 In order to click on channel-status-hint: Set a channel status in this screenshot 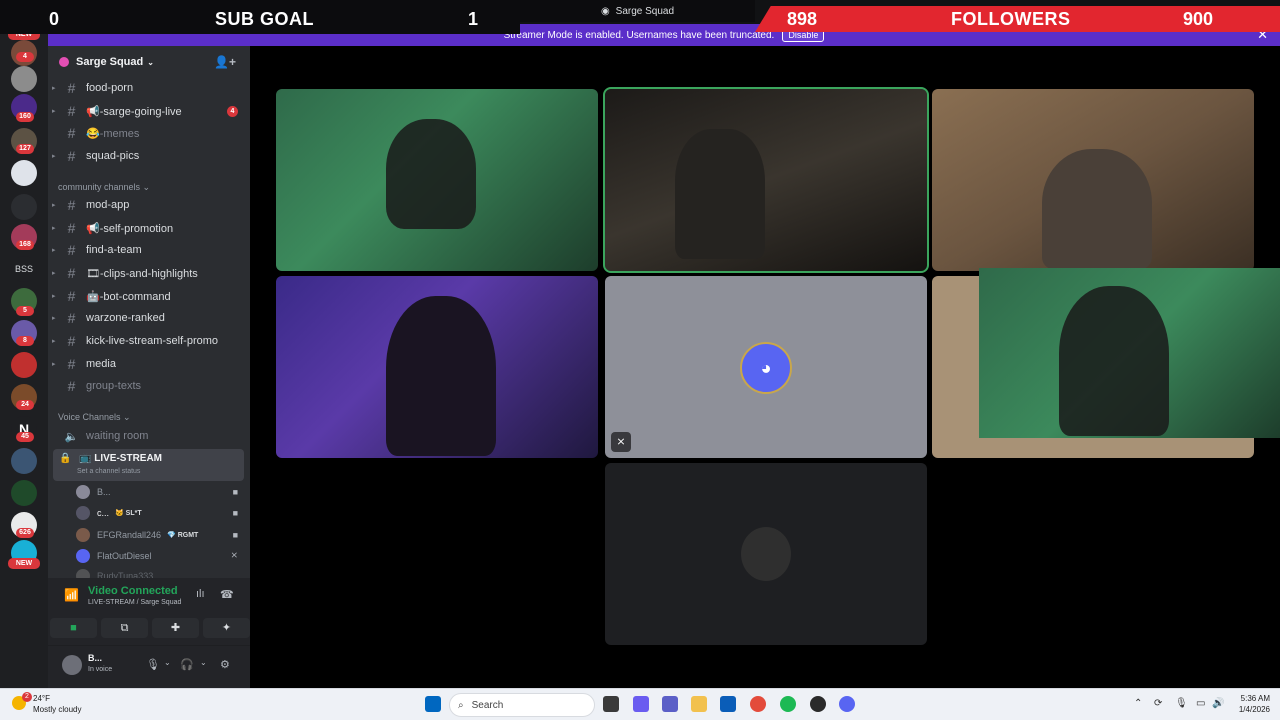, I will do `click(108, 471)`.